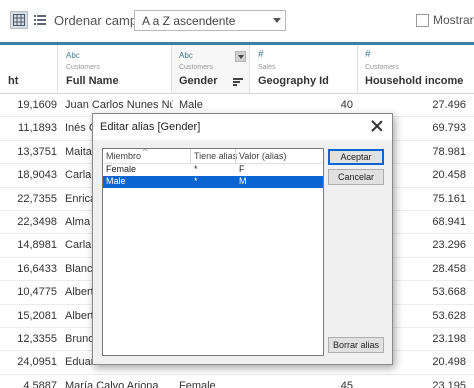 The image size is (474, 388). I want to click on table-row: 4,5887 María Calvo Arjona Female 45 23.195, so click(237, 381).